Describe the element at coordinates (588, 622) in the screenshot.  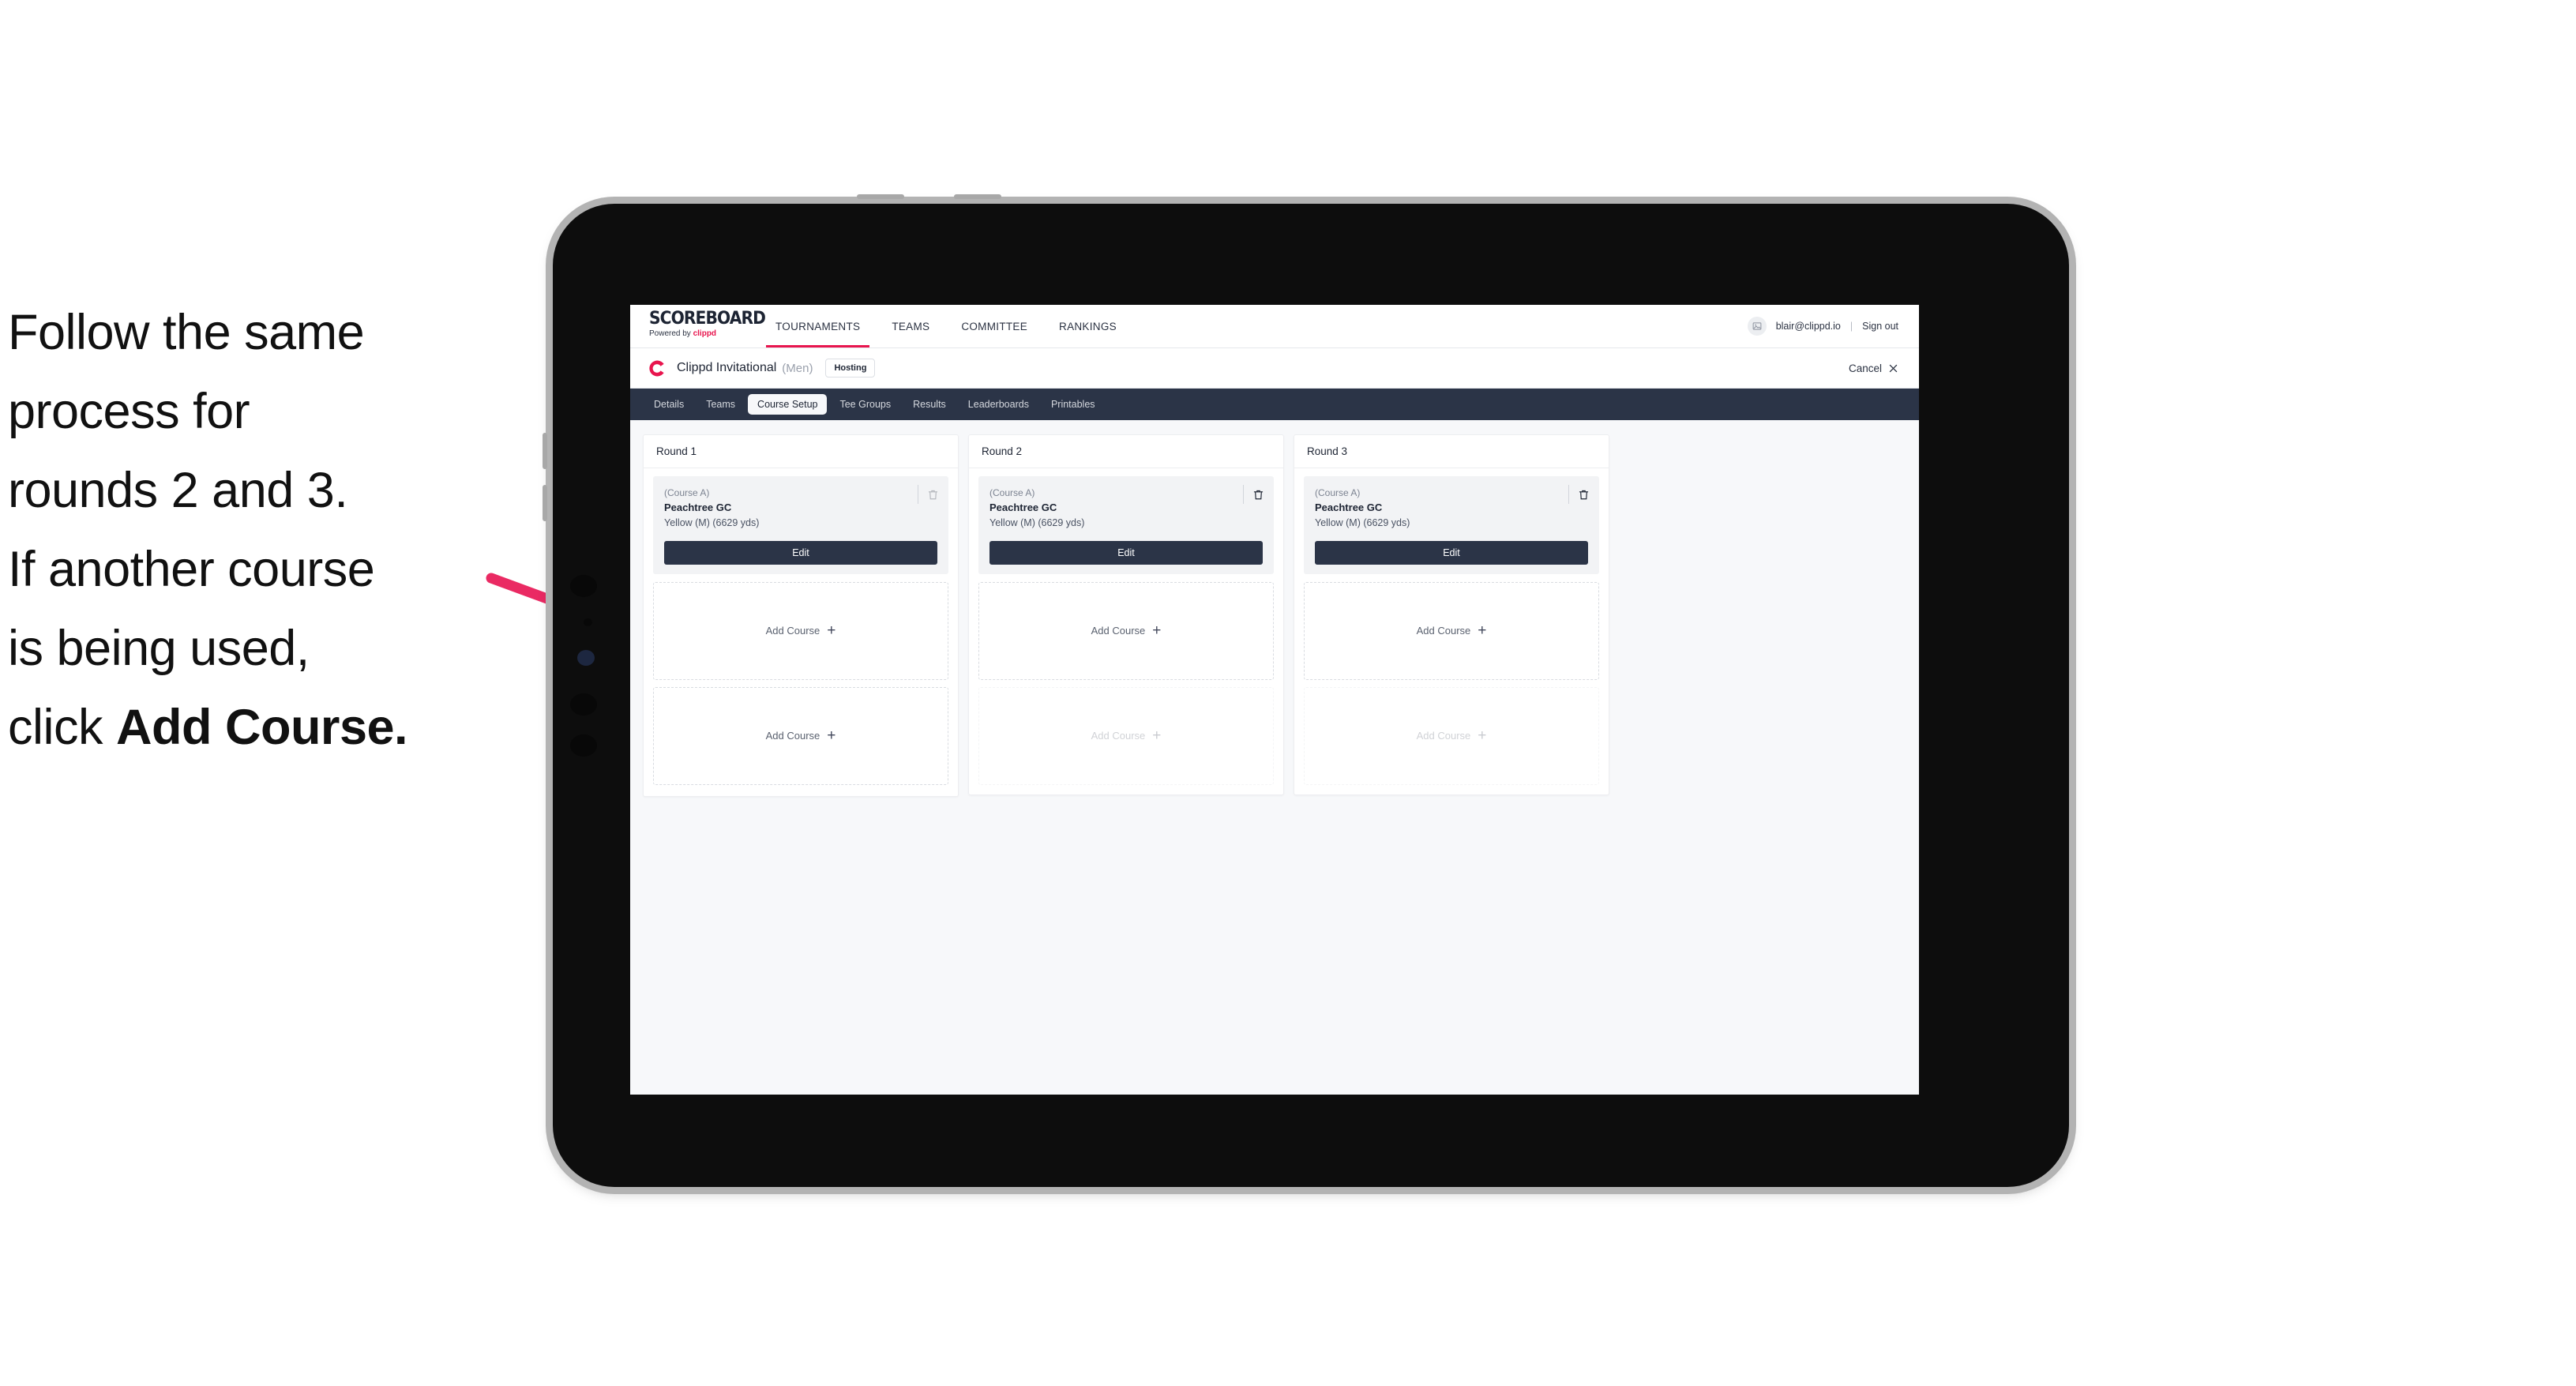
I see `ambient-sensor-icon` at that location.